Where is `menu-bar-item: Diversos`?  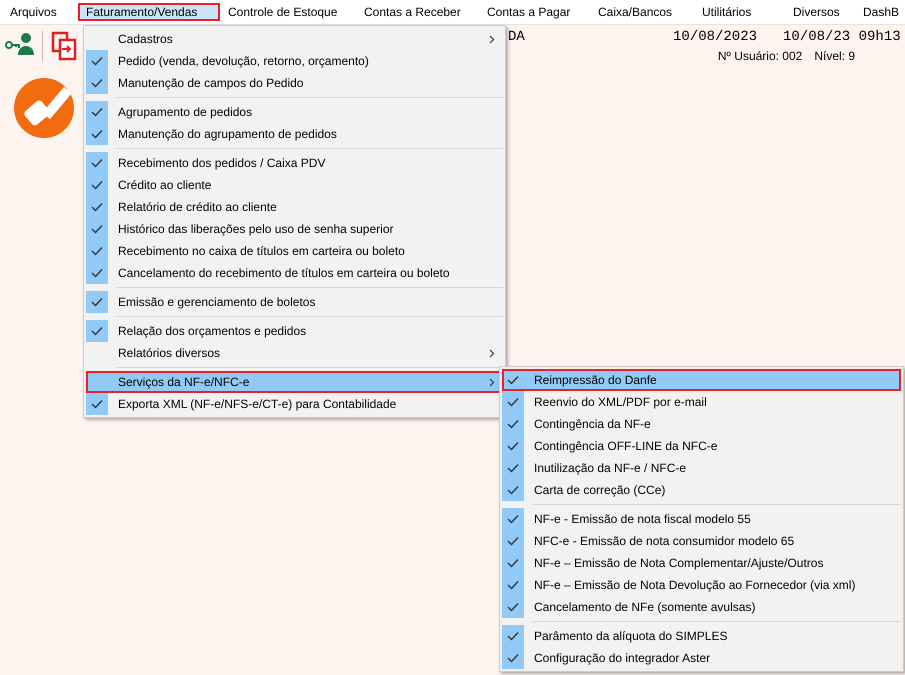 menu-bar-item: Diversos is located at coordinates (820, 12).